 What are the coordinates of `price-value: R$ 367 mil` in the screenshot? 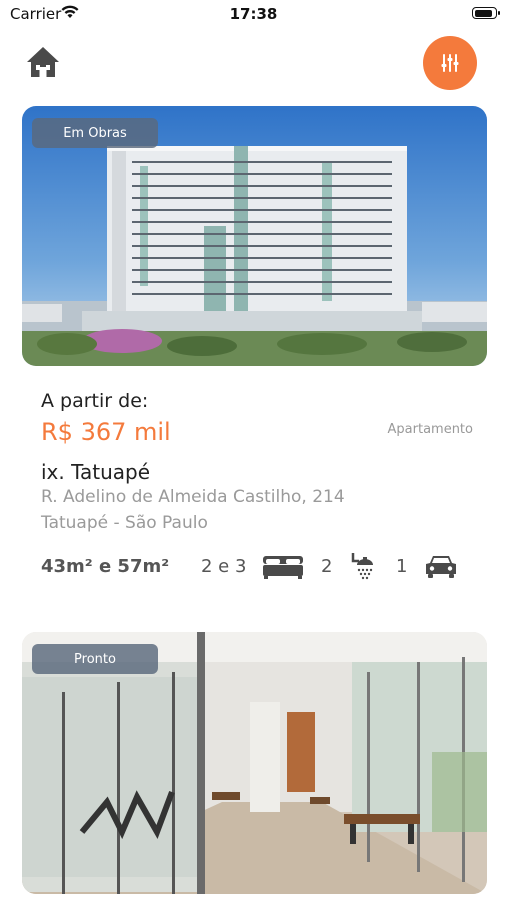 It's located at (106, 432).